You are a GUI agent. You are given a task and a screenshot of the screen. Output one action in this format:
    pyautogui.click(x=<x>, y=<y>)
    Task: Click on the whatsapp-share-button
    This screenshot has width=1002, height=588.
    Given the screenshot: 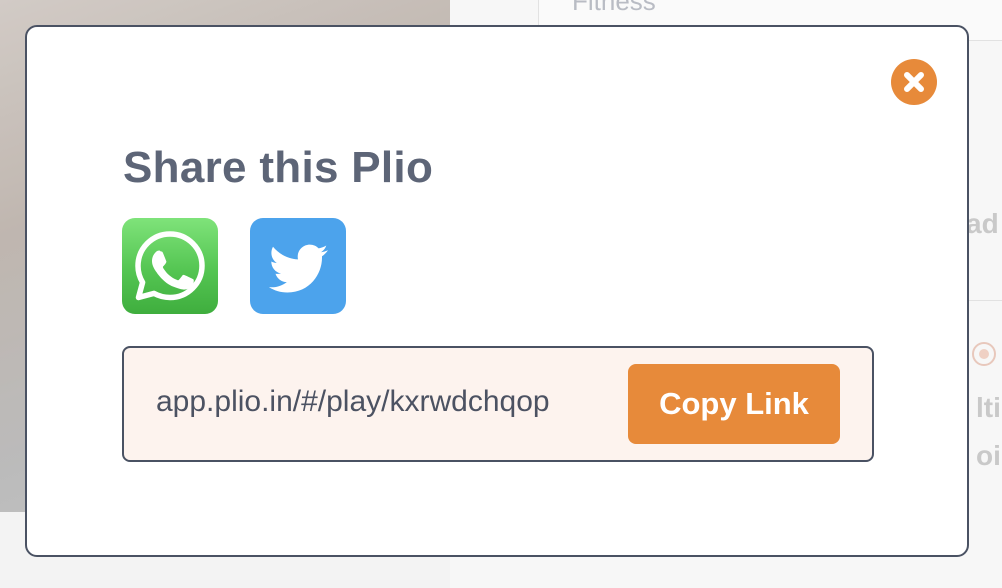 What is the action you would take?
    pyautogui.click(x=170, y=266)
    